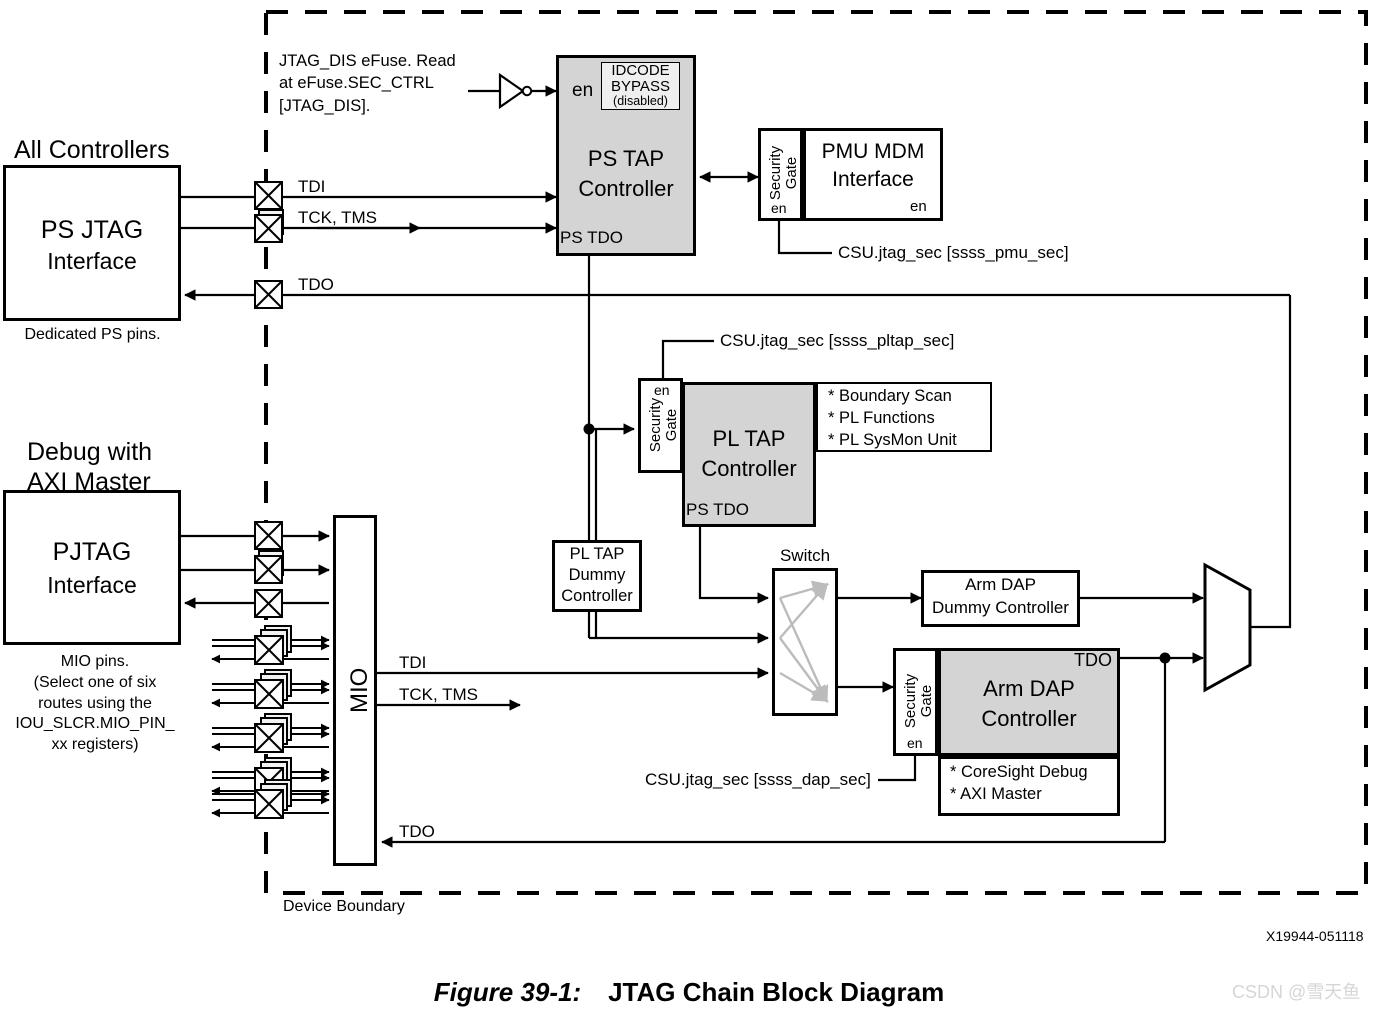 The image size is (1378, 1011). Describe the element at coordinates (338, 217) in the screenshot. I see `signal-label-tck-tms: TCK, TMS` at that location.